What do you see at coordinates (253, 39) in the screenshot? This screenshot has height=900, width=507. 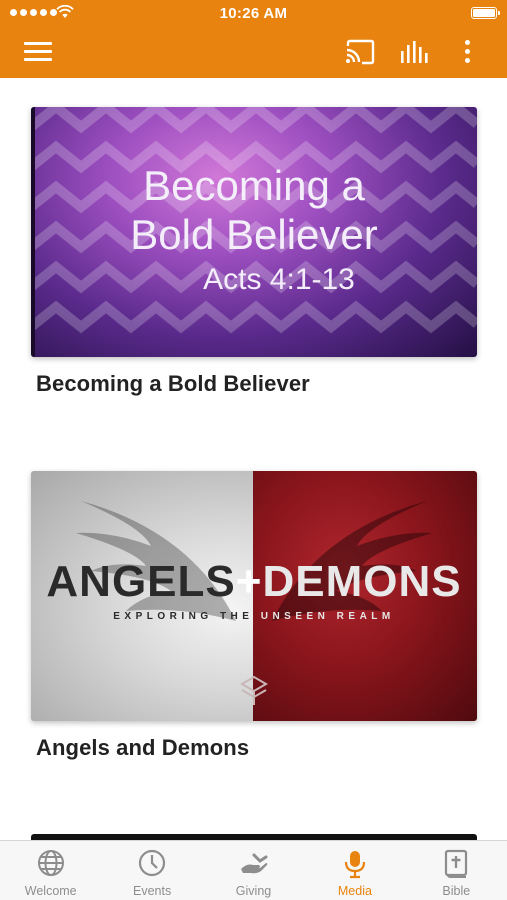 I see `app-header: 10:26 AM` at bounding box center [253, 39].